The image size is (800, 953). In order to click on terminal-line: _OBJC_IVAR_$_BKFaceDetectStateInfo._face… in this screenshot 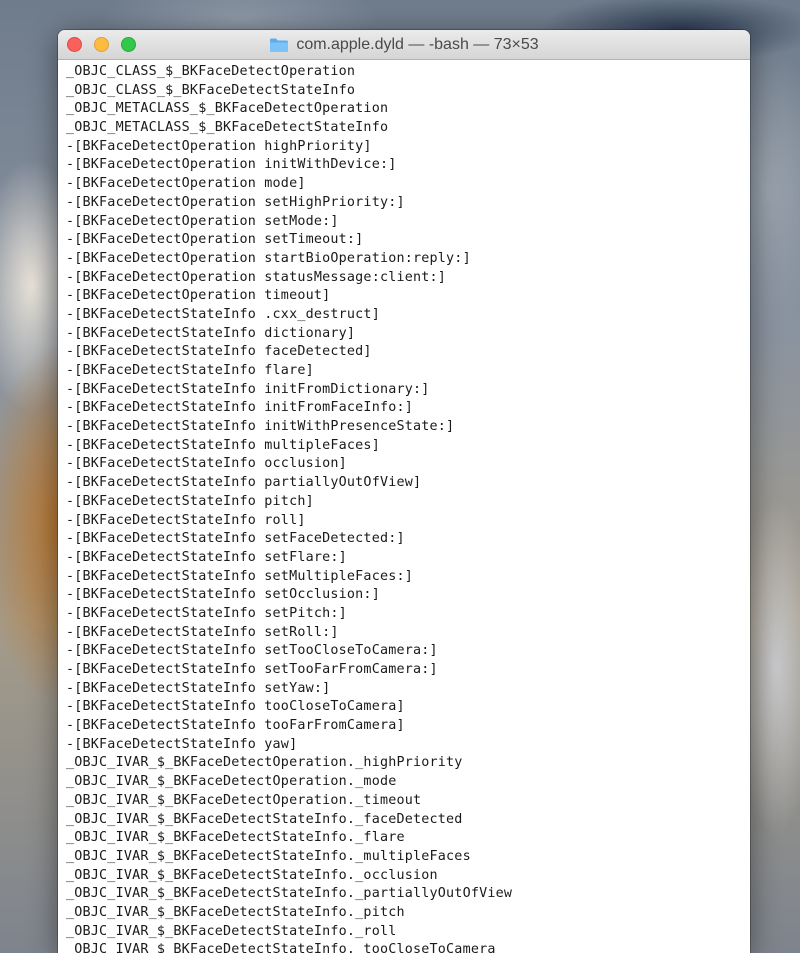, I will do `click(264, 819)`.